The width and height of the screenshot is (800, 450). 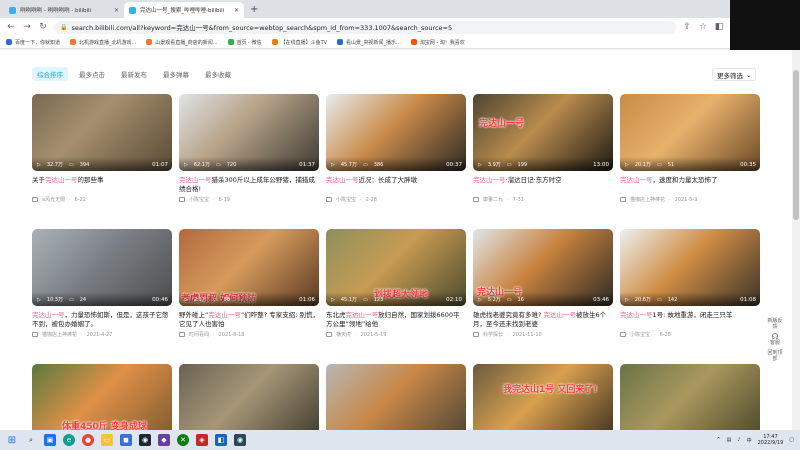 I want to click on xbox-icon: ✕, so click(x=183, y=440).